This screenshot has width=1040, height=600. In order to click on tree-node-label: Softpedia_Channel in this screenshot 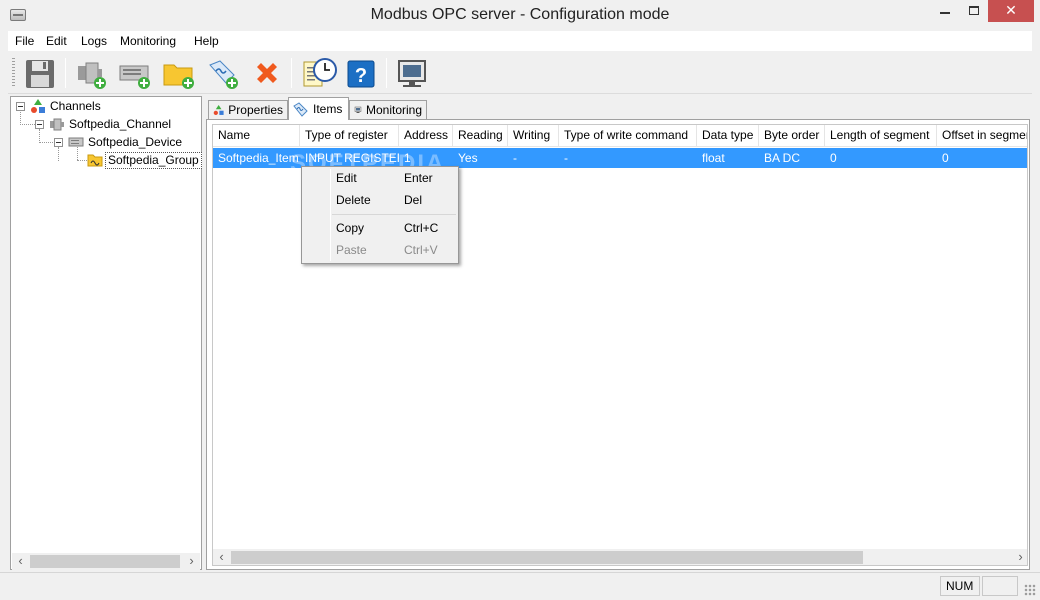, I will do `click(120, 123)`.